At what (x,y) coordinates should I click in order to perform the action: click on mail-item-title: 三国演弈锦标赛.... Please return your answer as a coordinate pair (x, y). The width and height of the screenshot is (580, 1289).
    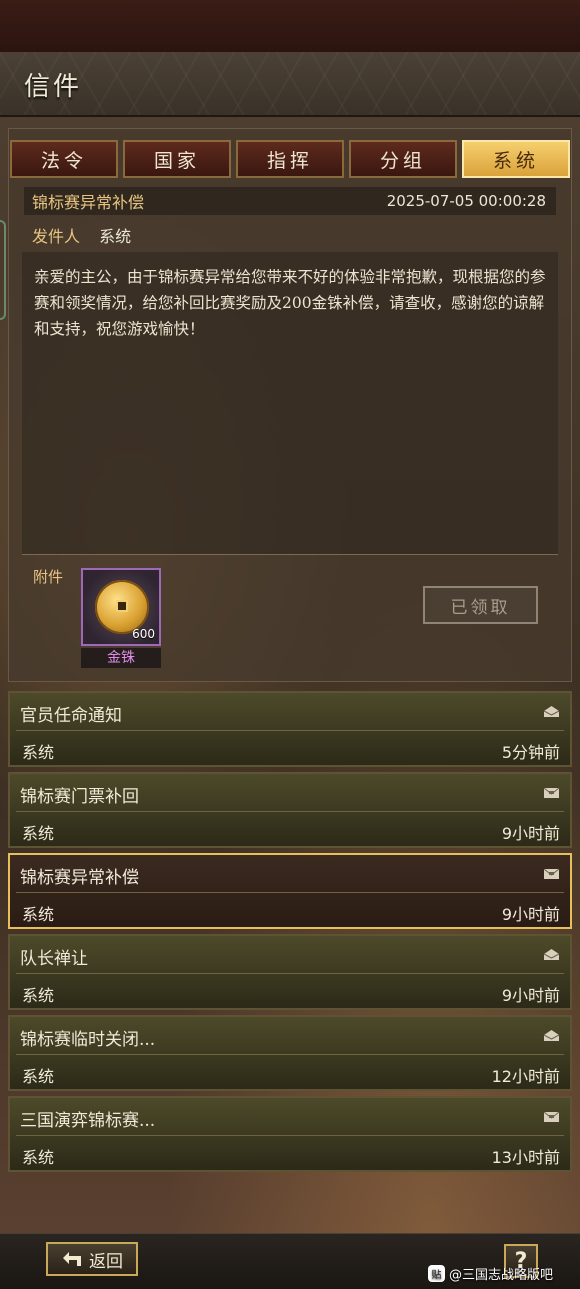
    Looking at the image, I should click on (88, 1121).